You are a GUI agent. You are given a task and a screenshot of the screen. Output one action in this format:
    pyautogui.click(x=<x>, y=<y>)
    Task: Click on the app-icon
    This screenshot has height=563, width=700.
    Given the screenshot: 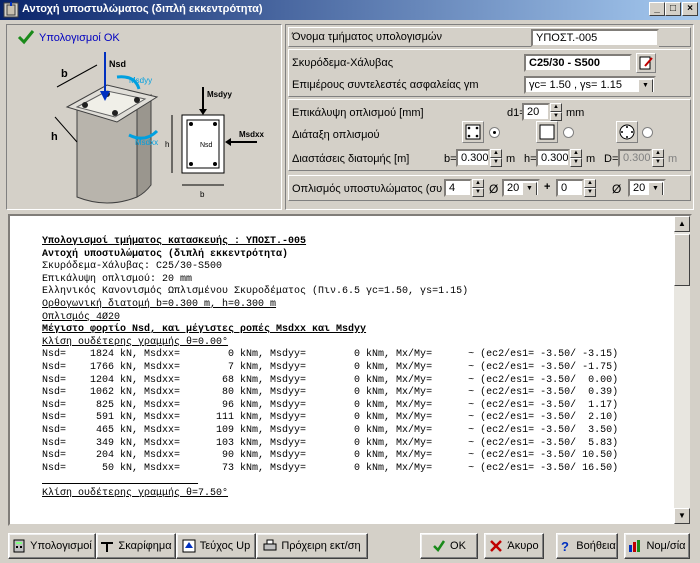 What is the action you would take?
    pyautogui.click(x=11, y=10)
    